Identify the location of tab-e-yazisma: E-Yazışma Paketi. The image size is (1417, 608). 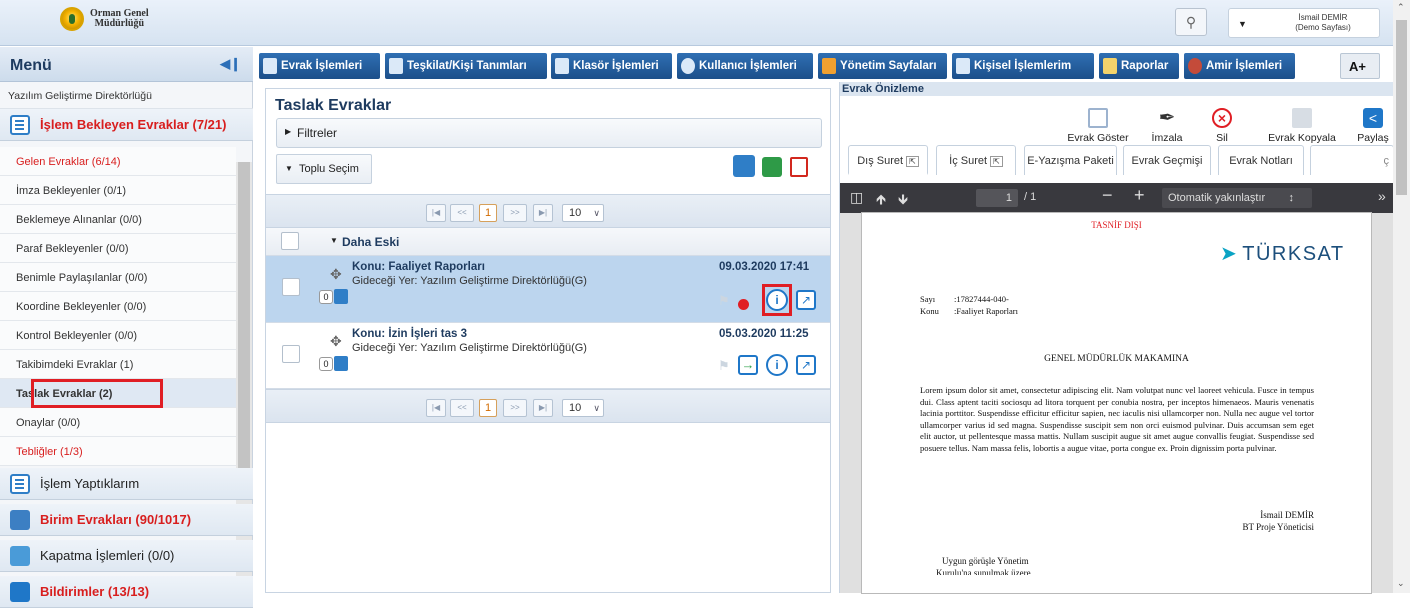
(1070, 160).